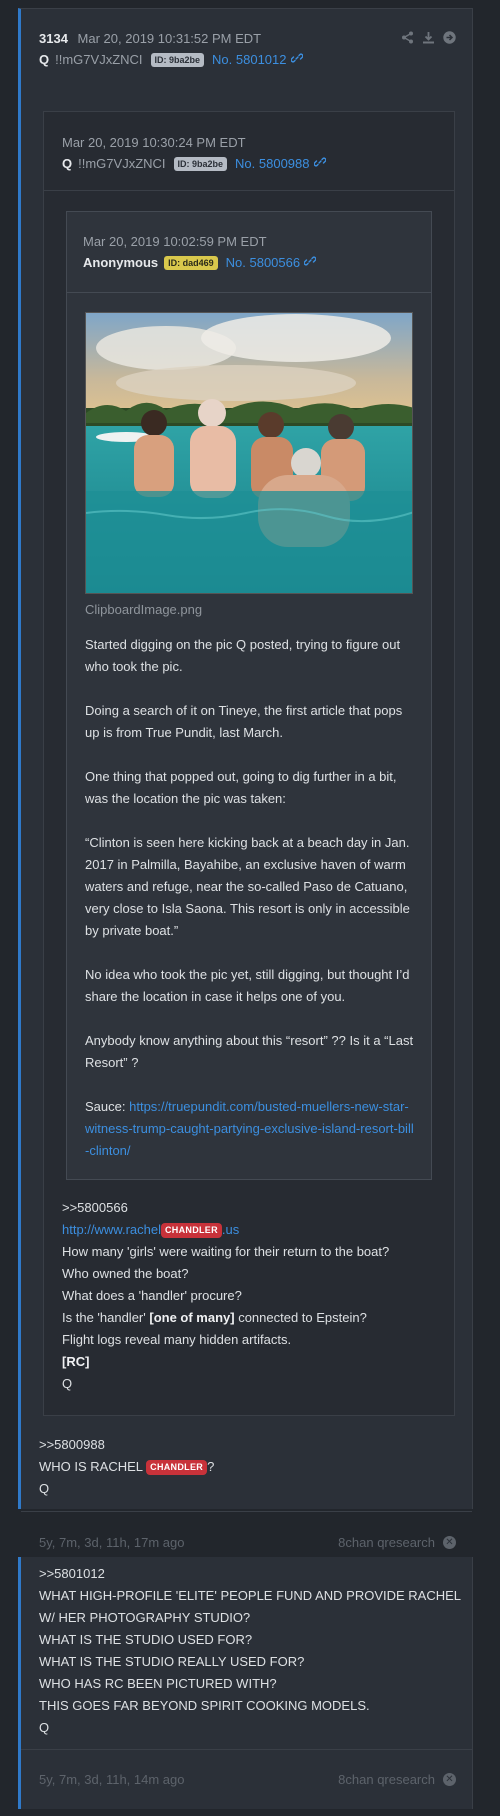  I want to click on text-line: WHAT IS THE STUDIO USED FOR?, so click(146, 1639).